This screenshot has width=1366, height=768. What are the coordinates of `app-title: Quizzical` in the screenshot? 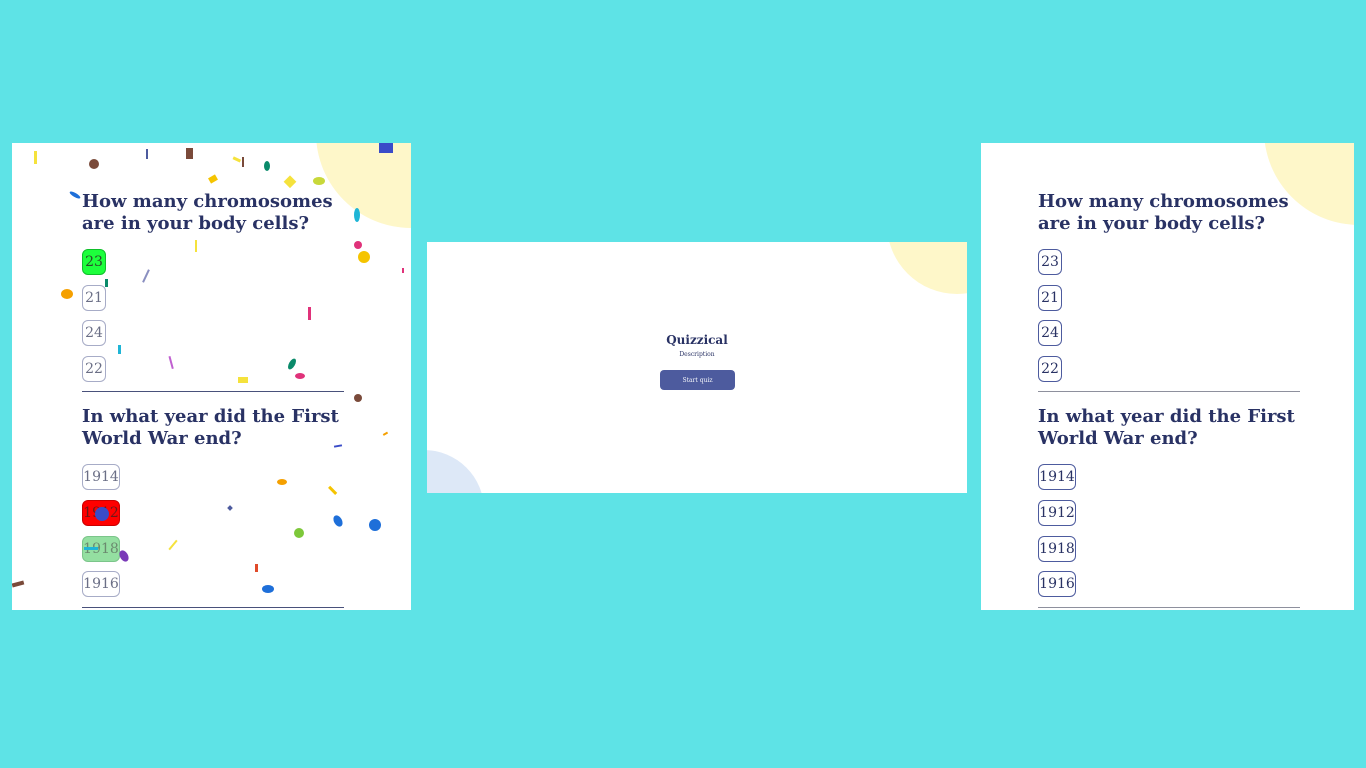 It's located at (697, 340).